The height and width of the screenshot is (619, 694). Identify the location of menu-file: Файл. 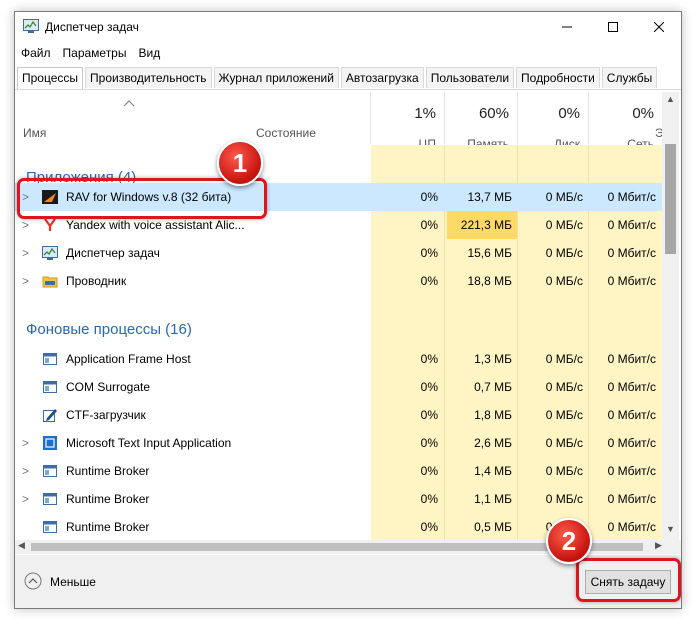
(36, 54).